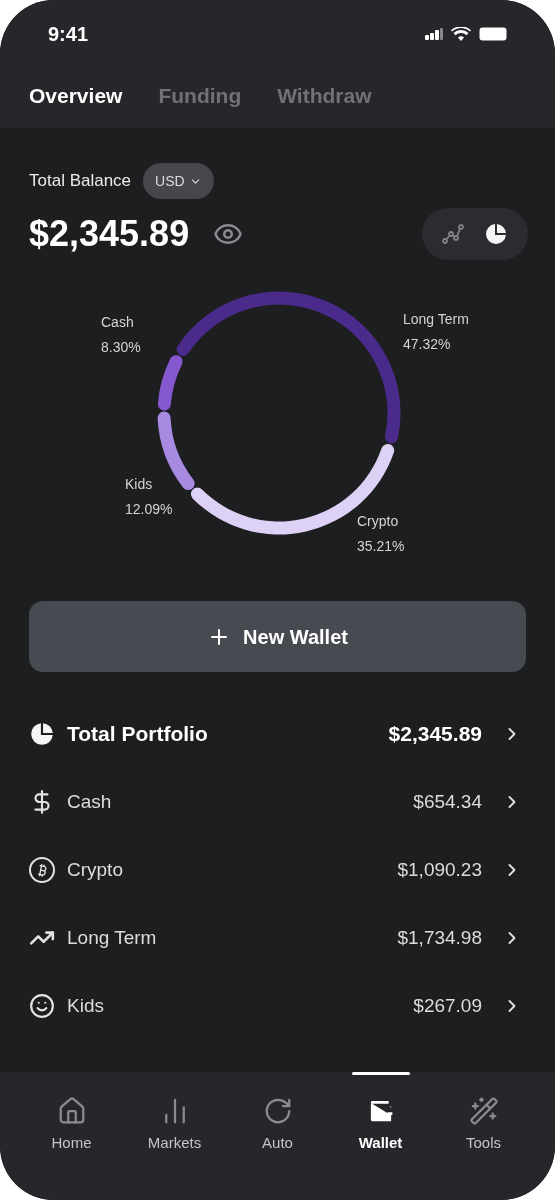 The height and width of the screenshot is (1200, 555). What do you see at coordinates (80, 181) in the screenshot?
I see `balance-label: Total Balance` at bounding box center [80, 181].